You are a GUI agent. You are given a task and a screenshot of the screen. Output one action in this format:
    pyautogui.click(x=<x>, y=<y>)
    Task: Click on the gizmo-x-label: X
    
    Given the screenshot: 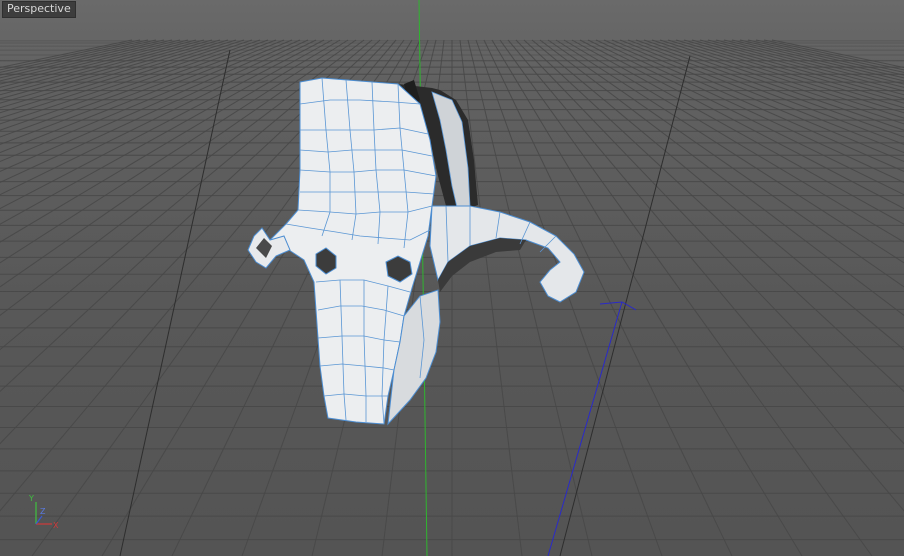 What is the action you would take?
    pyautogui.click(x=56, y=525)
    